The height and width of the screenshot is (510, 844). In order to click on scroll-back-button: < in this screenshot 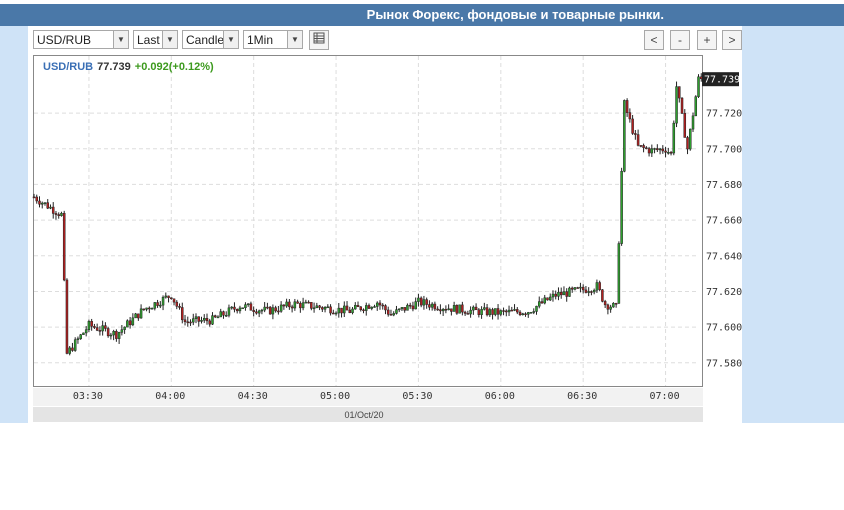, I will do `click(654, 40)`.